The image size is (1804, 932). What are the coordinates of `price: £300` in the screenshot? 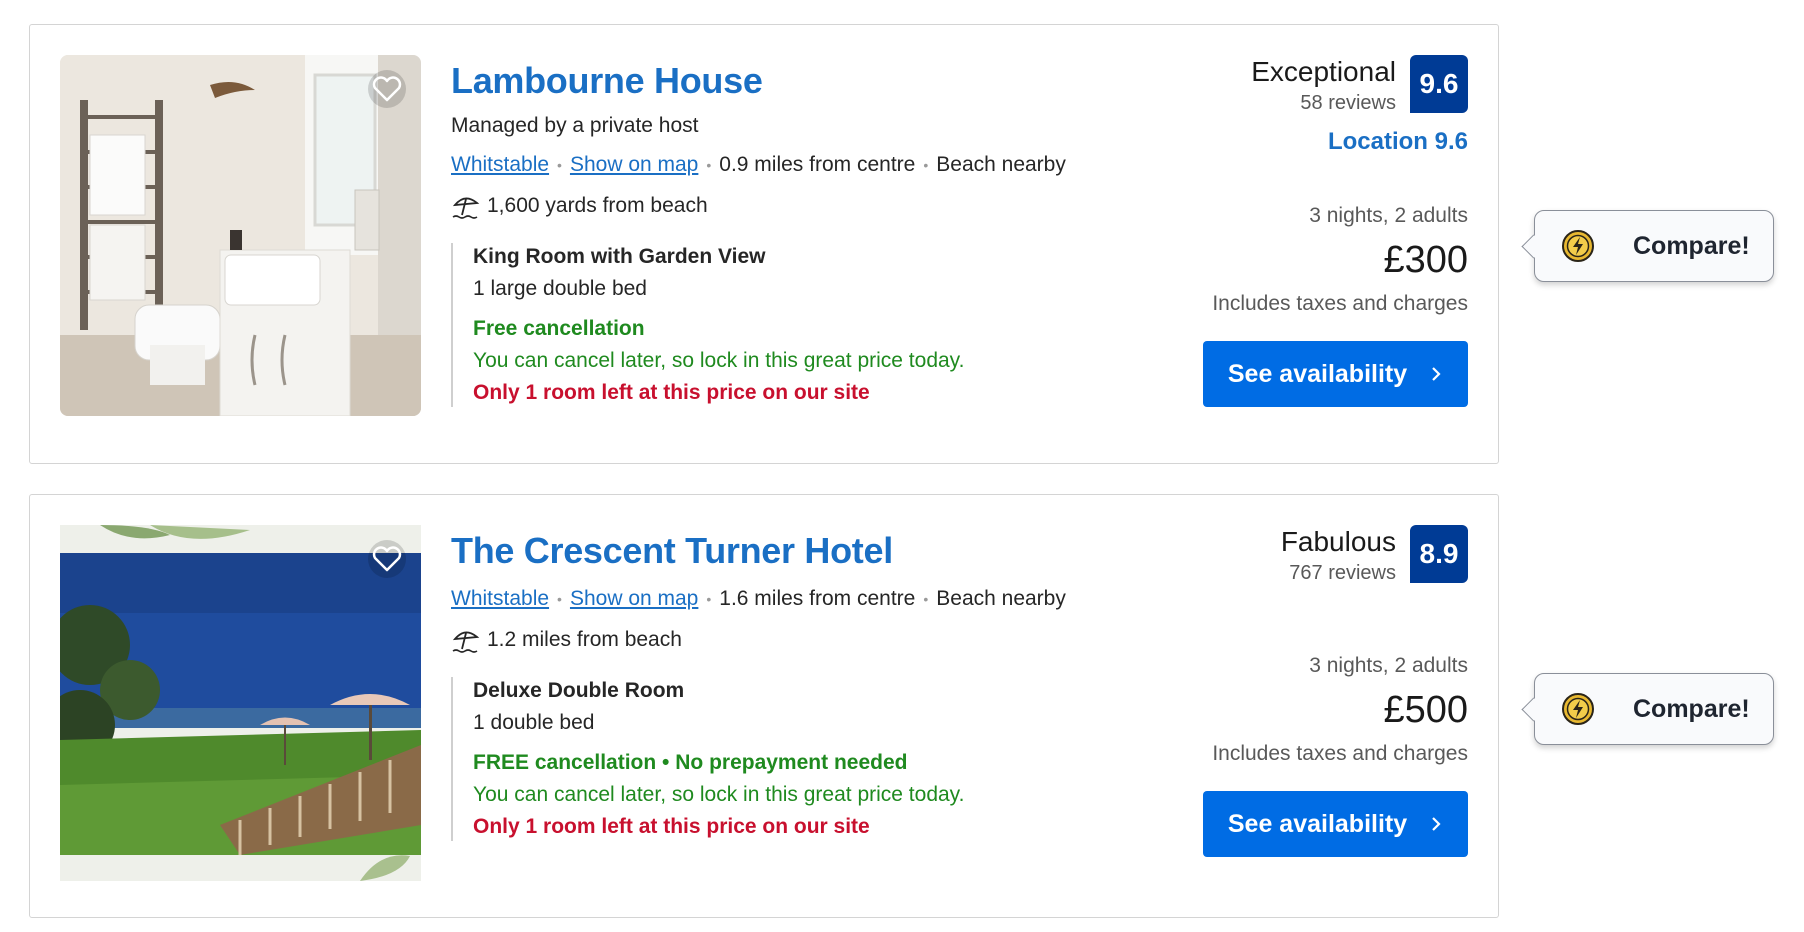 It's located at (1425, 260).